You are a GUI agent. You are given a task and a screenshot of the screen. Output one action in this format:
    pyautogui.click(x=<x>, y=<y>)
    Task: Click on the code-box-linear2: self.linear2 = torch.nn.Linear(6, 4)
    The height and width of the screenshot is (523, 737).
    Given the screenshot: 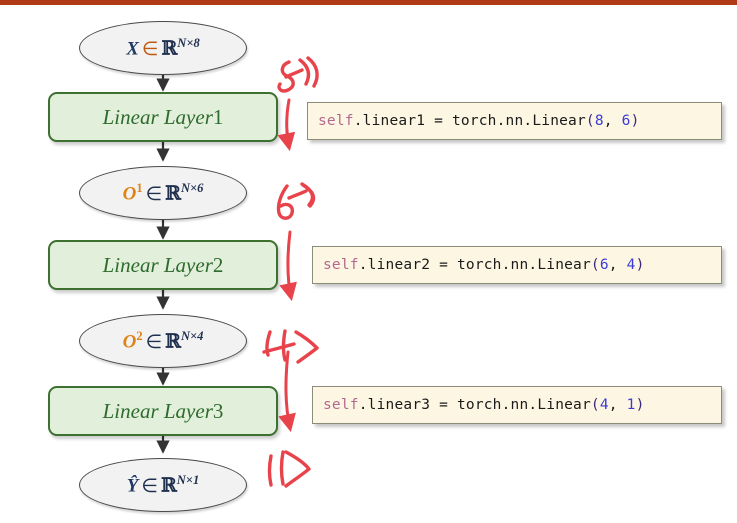 What is the action you would take?
    pyautogui.click(x=517, y=265)
    